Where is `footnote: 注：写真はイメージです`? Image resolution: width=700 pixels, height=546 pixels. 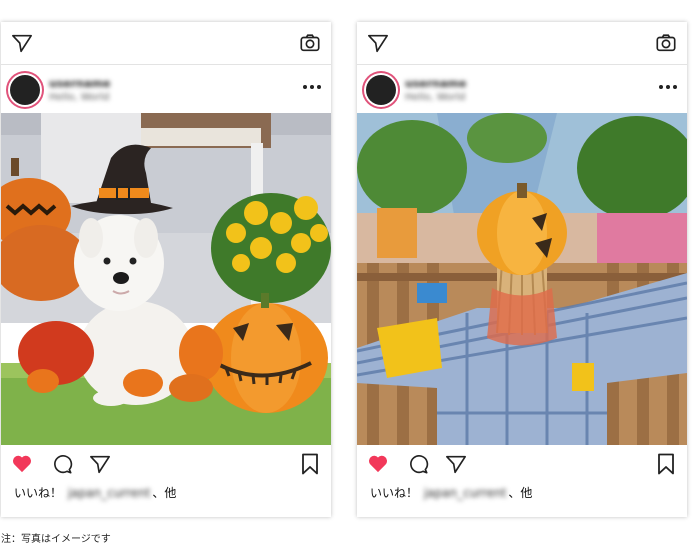
footnote: 注：写真はイメージです is located at coordinates (56, 539).